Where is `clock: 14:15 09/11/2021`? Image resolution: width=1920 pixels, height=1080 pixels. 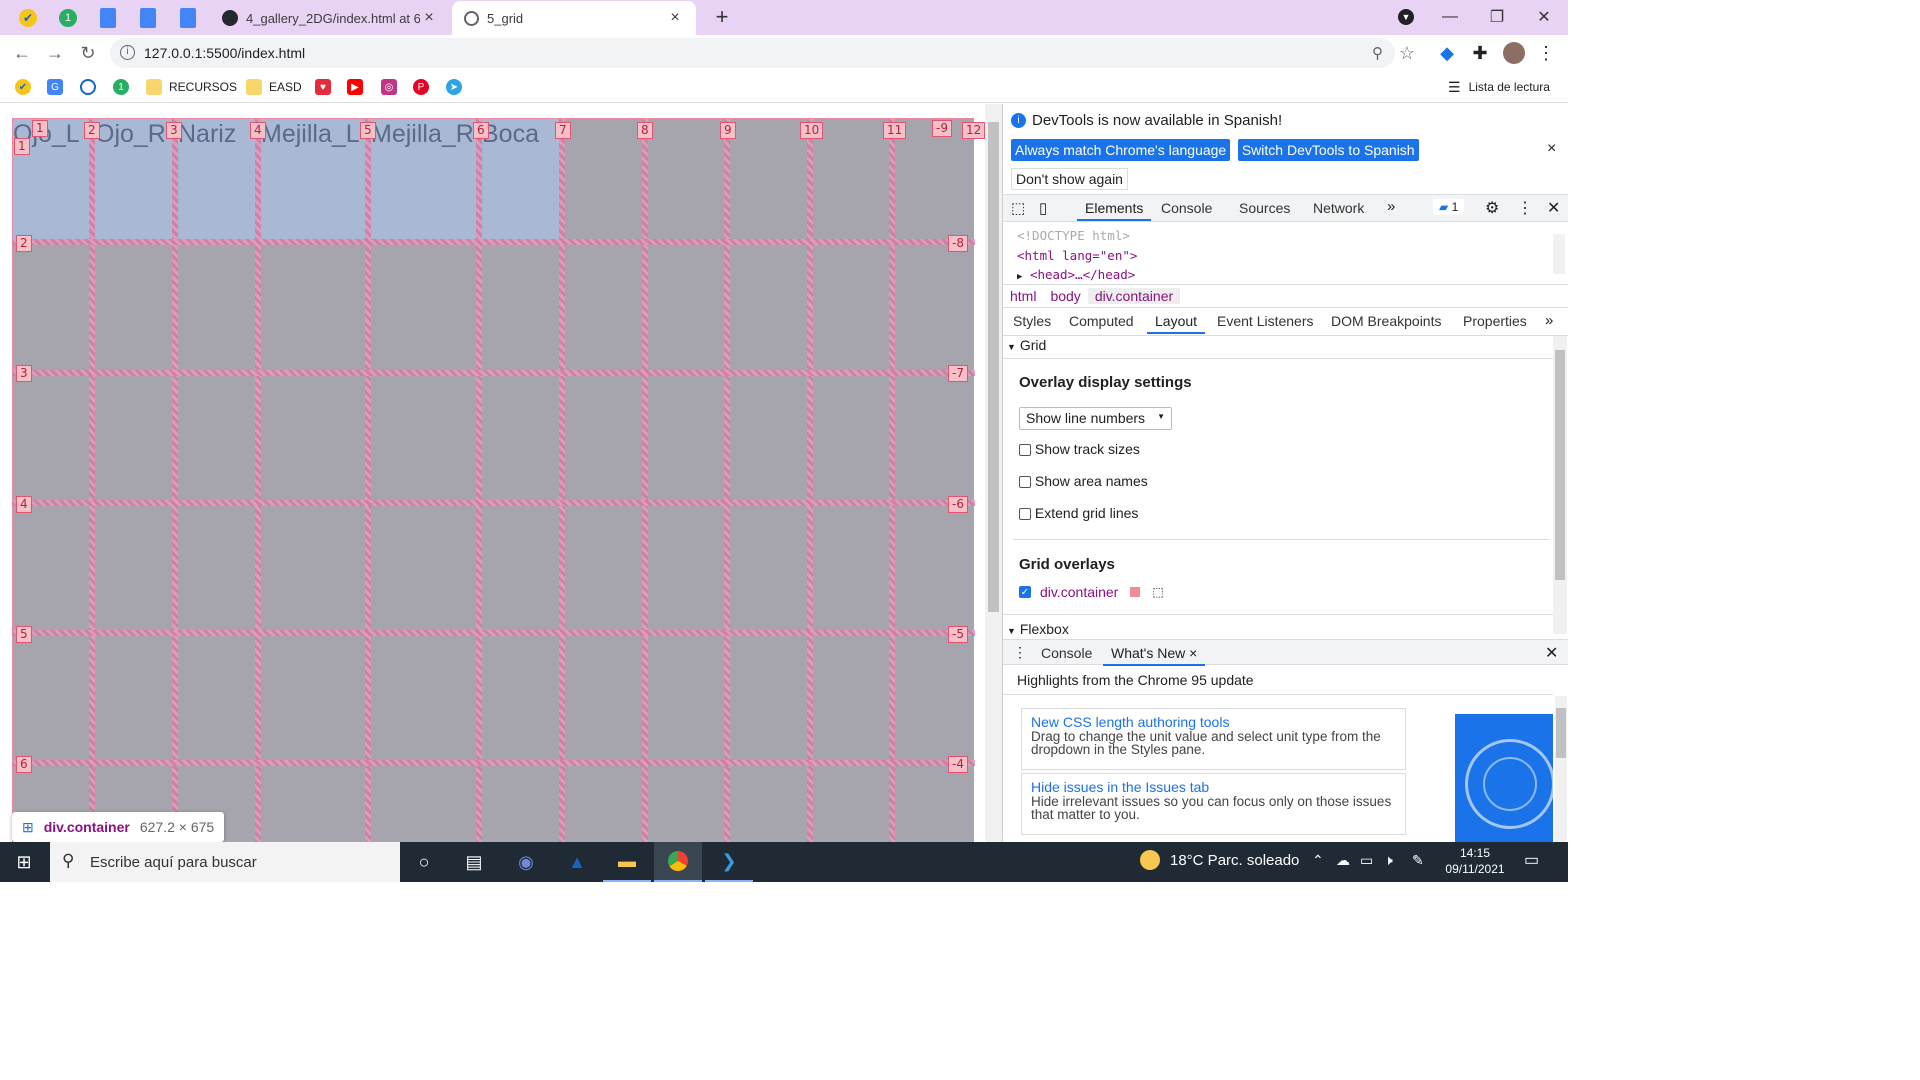 clock: 14:15 09/11/2021 is located at coordinates (1475, 861).